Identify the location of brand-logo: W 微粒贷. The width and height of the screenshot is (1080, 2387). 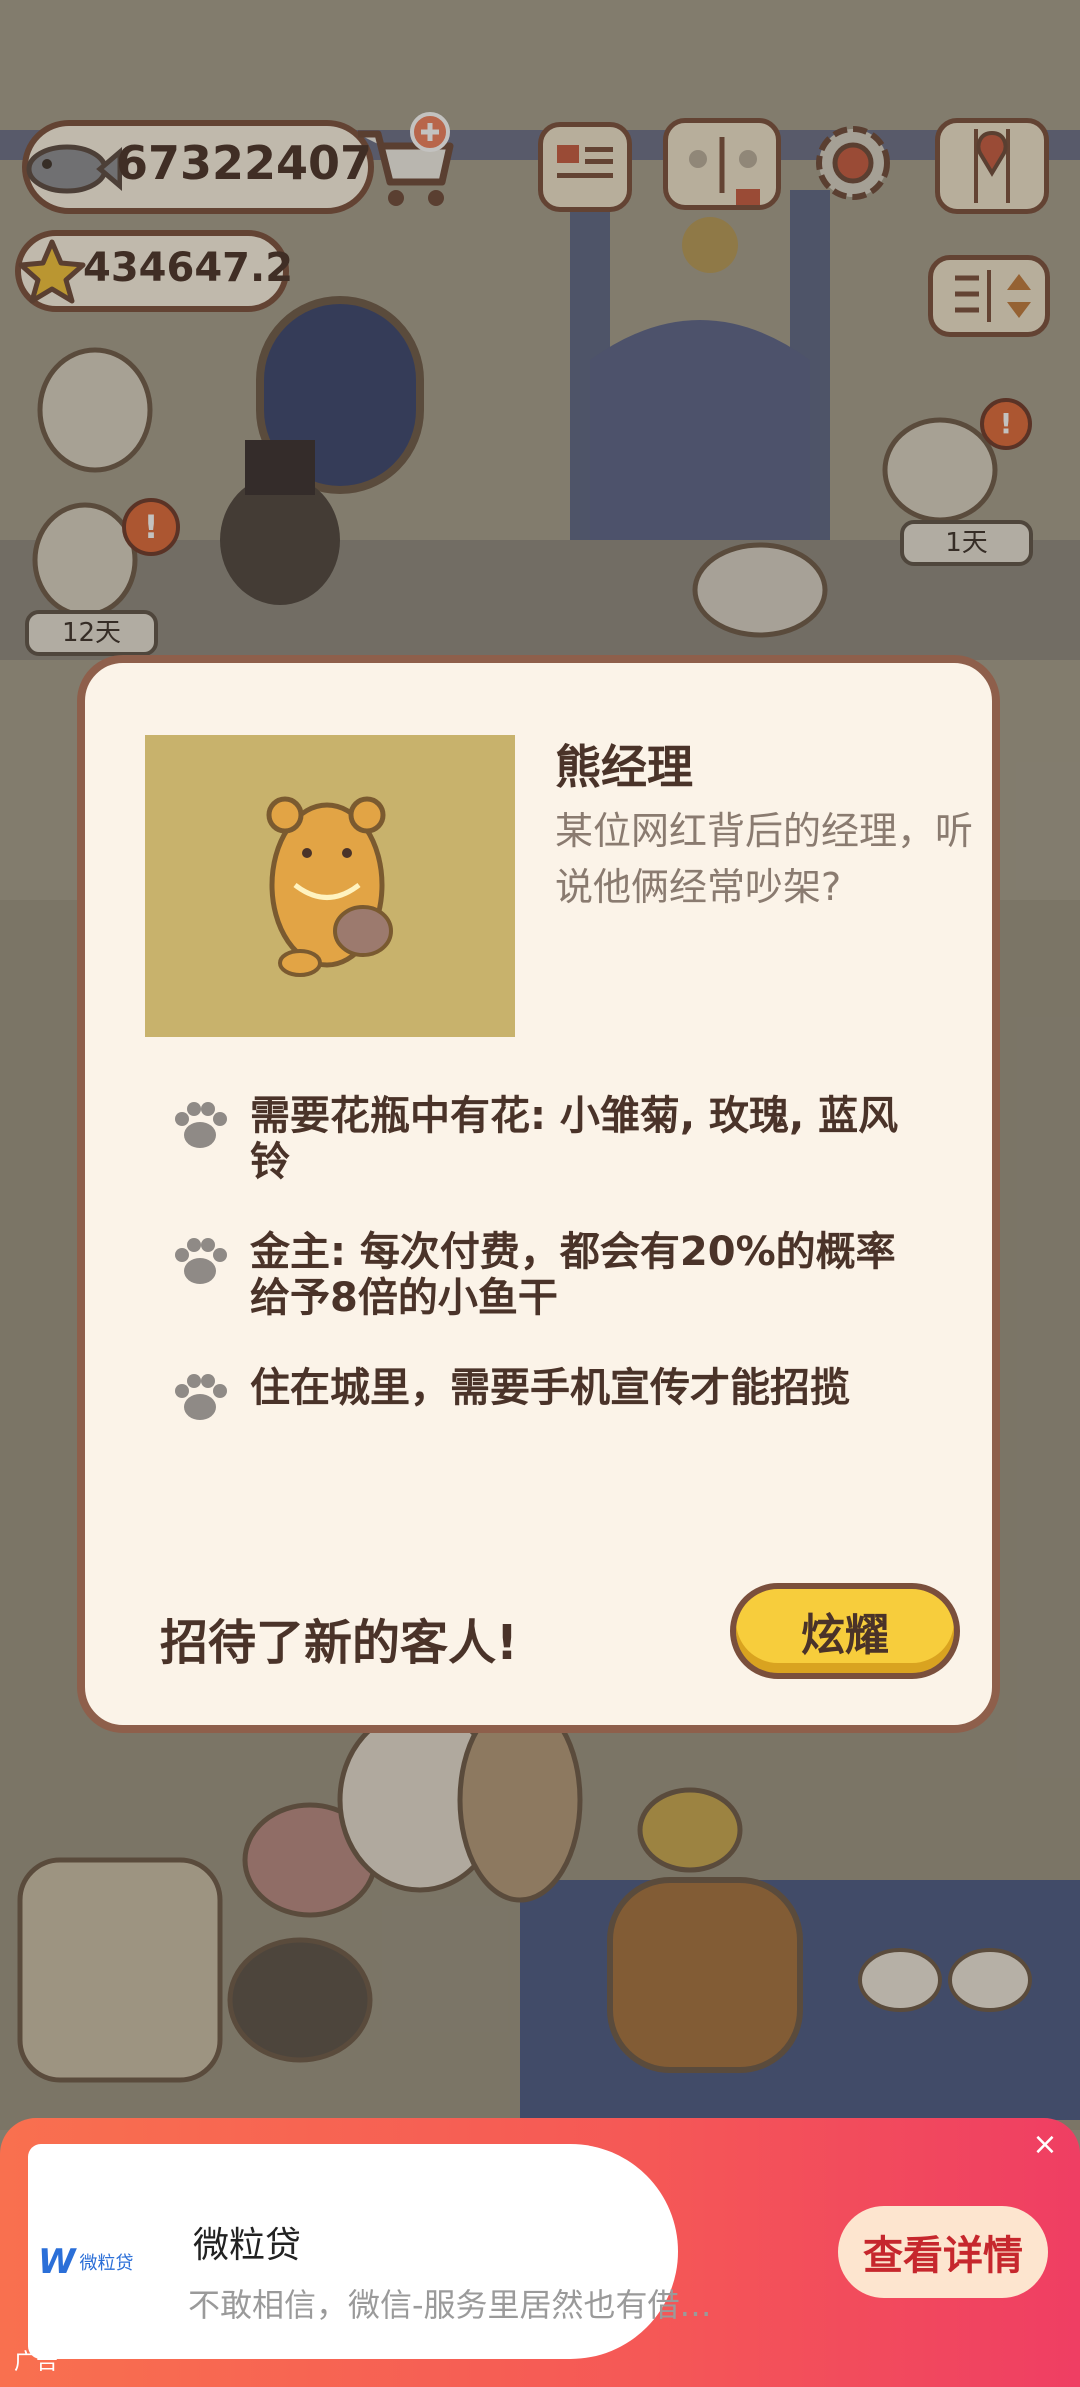
(86, 2262).